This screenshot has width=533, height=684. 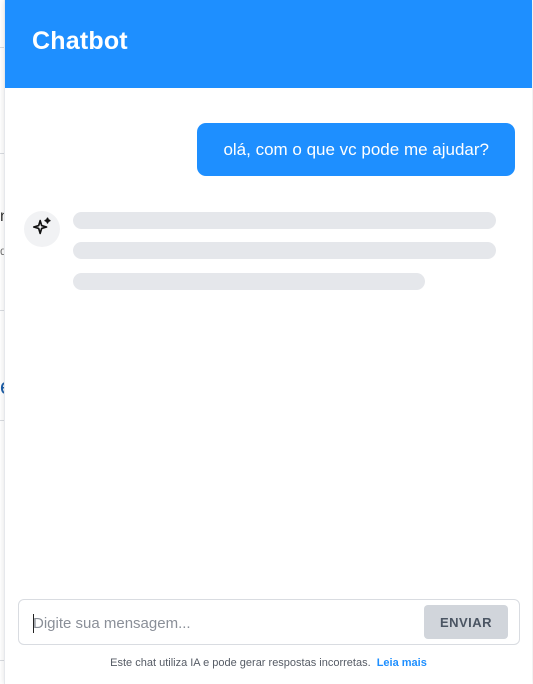 I want to click on text-caret, so click(x=33, y=623).